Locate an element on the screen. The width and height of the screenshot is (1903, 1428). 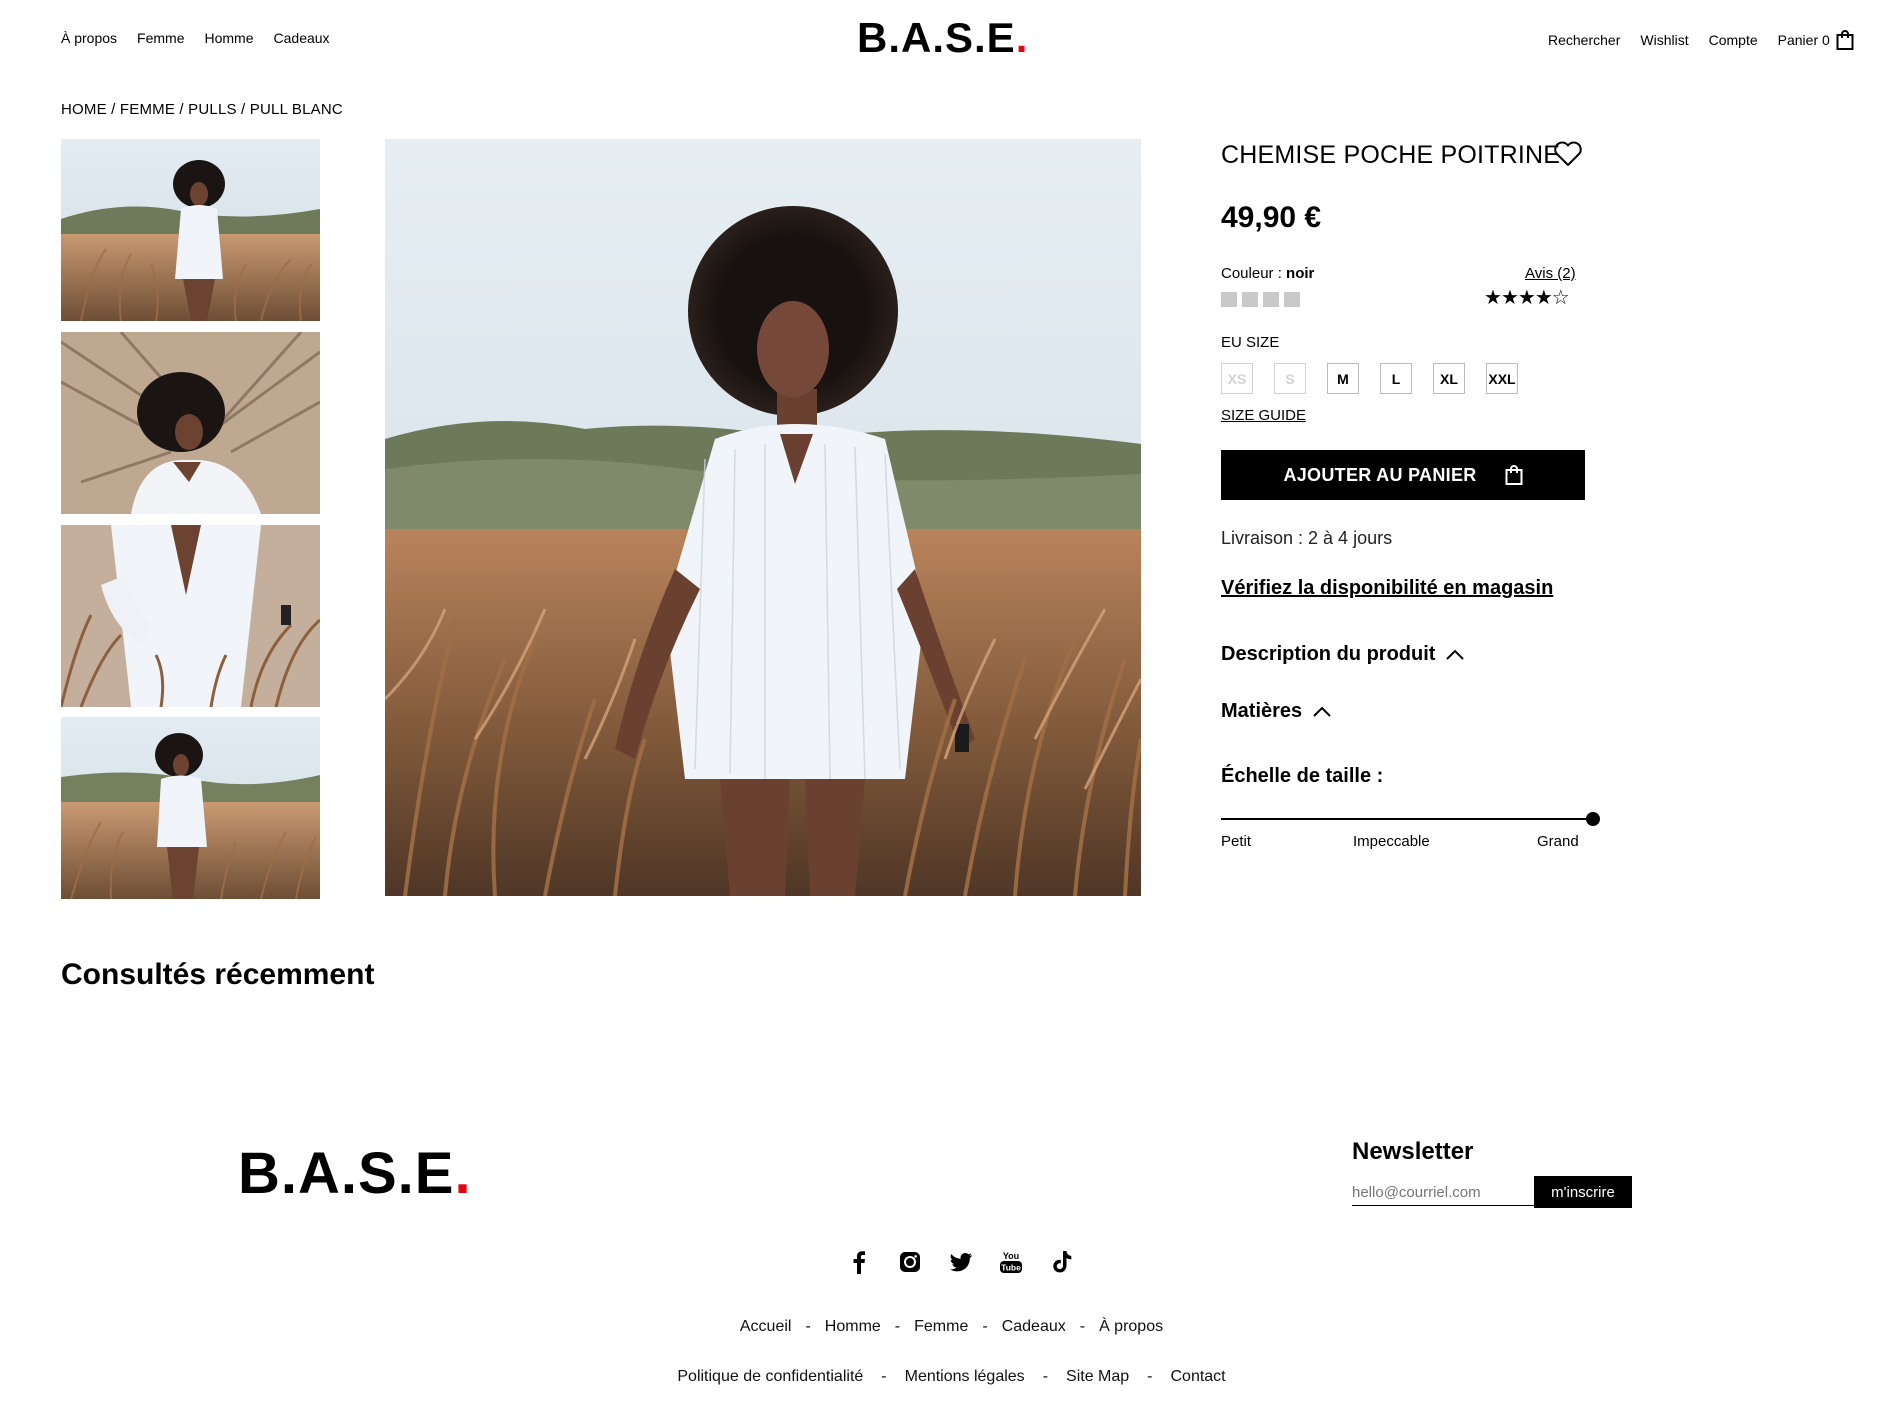
nav-wishlist: Wishlist is located at coordinates (1664, 40).